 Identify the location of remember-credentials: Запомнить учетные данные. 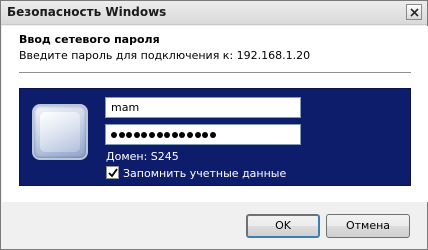
(196, 173).